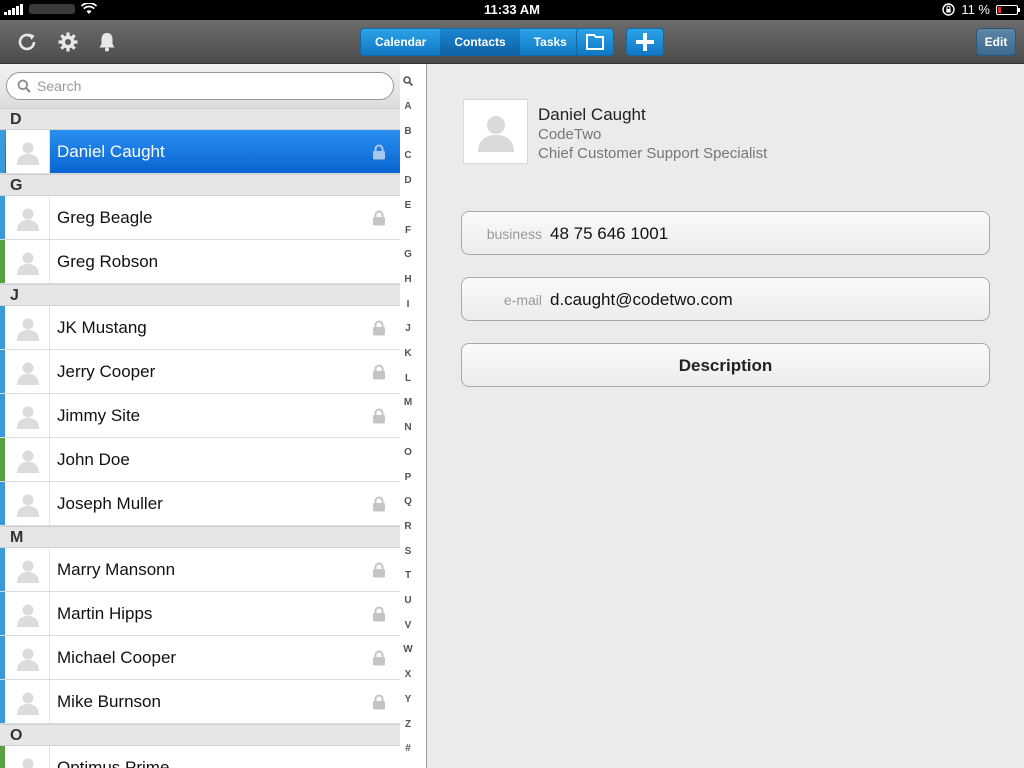 The width and height of the screenshot is (1024, 768). I want to click on plus-icon, so click(645, 42).